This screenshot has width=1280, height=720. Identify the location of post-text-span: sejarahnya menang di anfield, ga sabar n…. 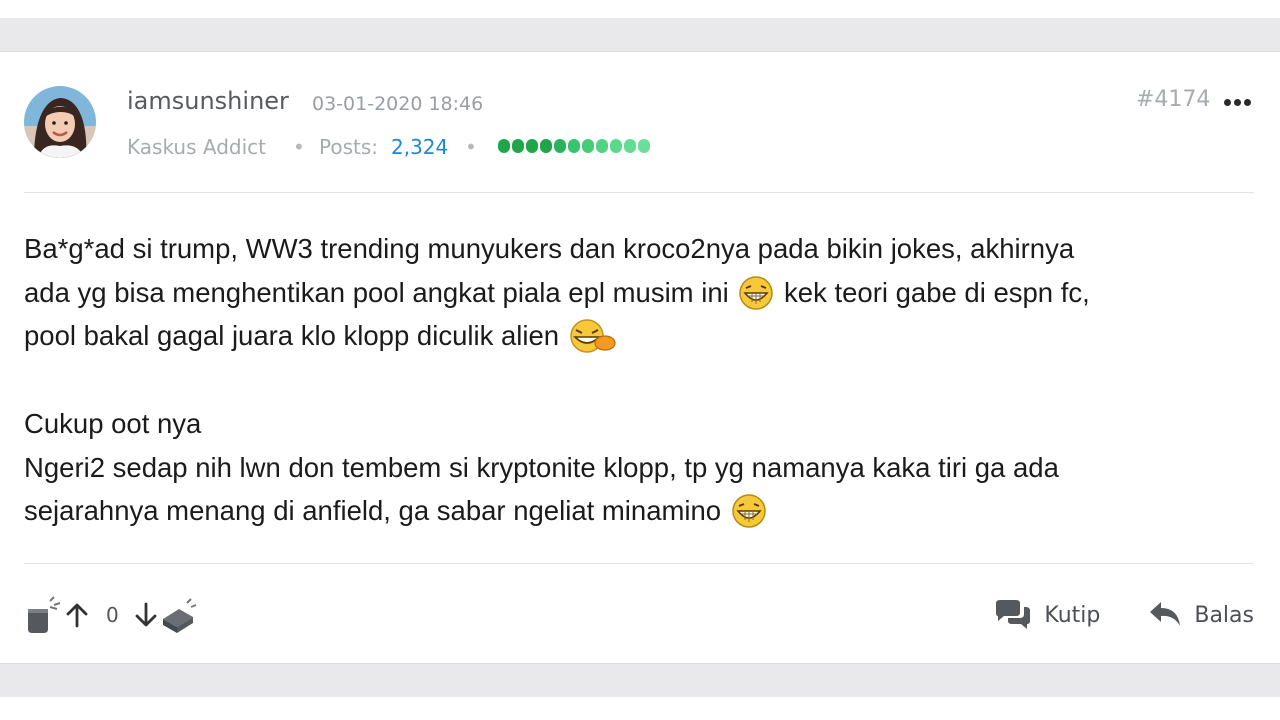
(373, 511).